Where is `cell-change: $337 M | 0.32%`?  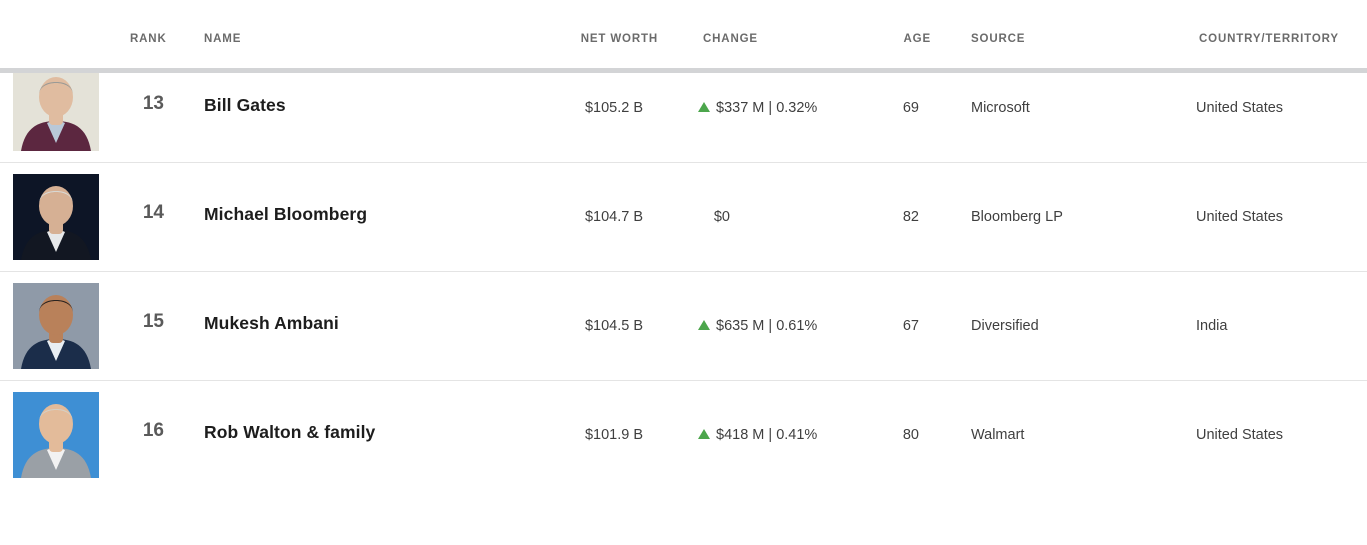
cell-change: $337 M | 0.32% is located at coordinates (765, 108).